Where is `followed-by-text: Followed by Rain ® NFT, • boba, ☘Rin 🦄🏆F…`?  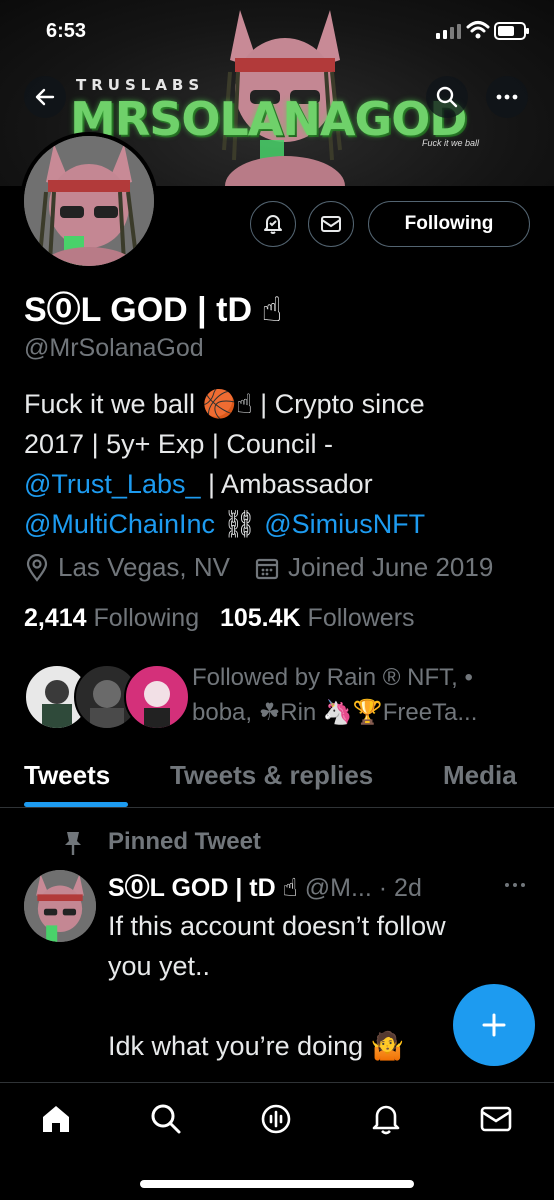 followed-by-text: Followed by Rain ® NFT, • boba, ☘Rin 🦄🏆F… is located at coordinates (362, 695).